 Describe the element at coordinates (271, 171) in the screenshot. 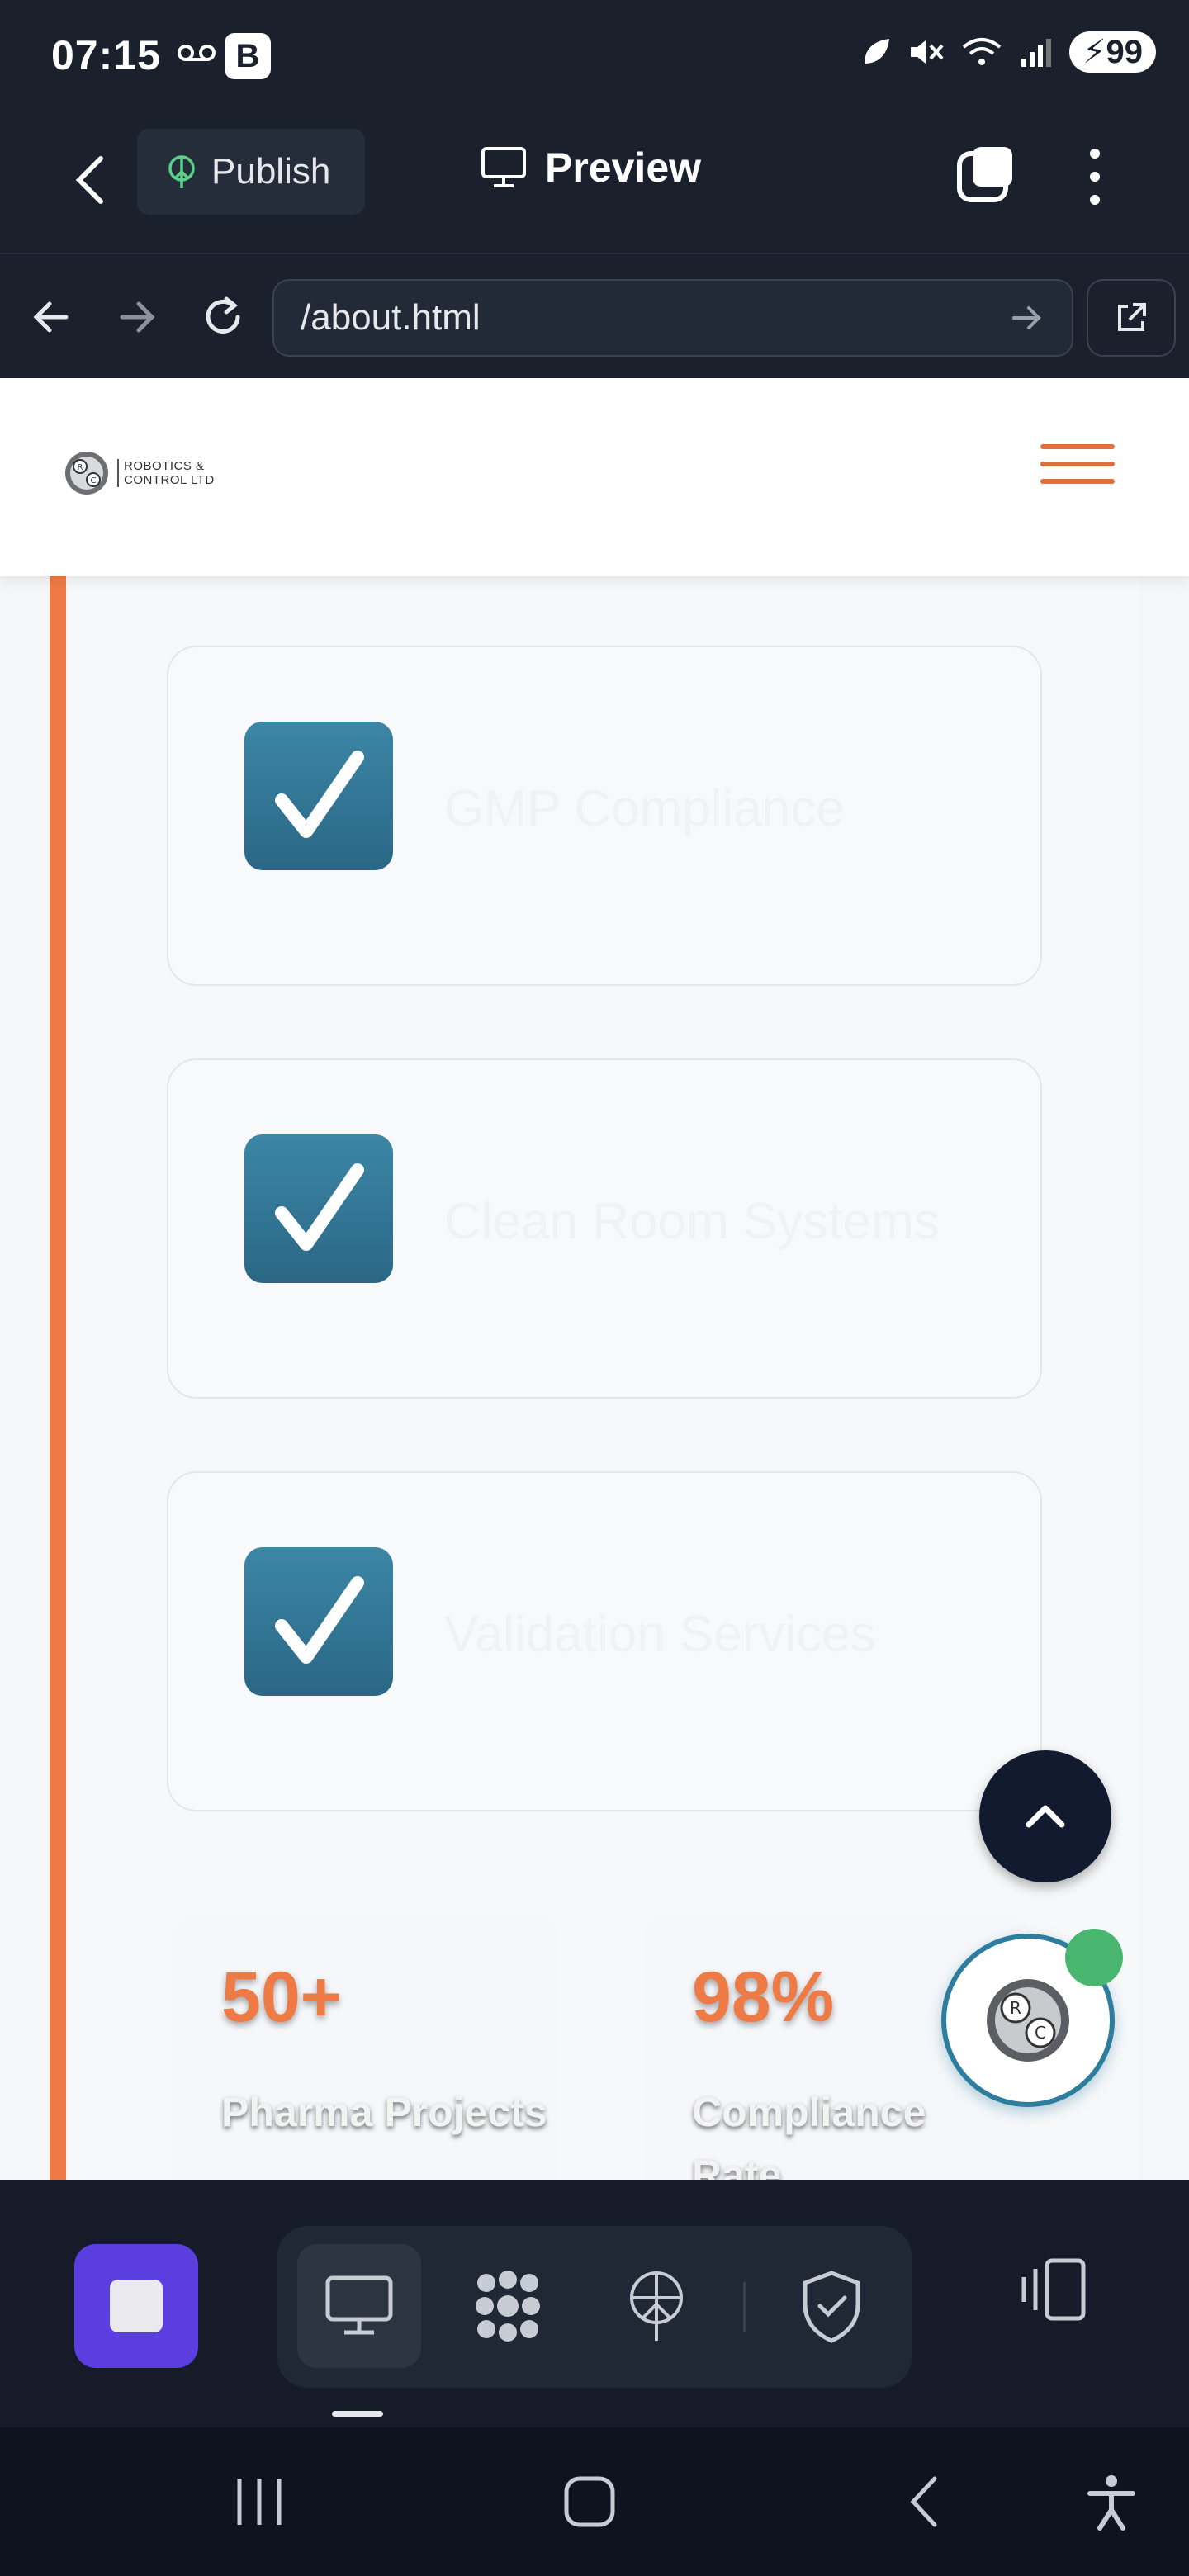

I see `publish-label: Publish` at that location.